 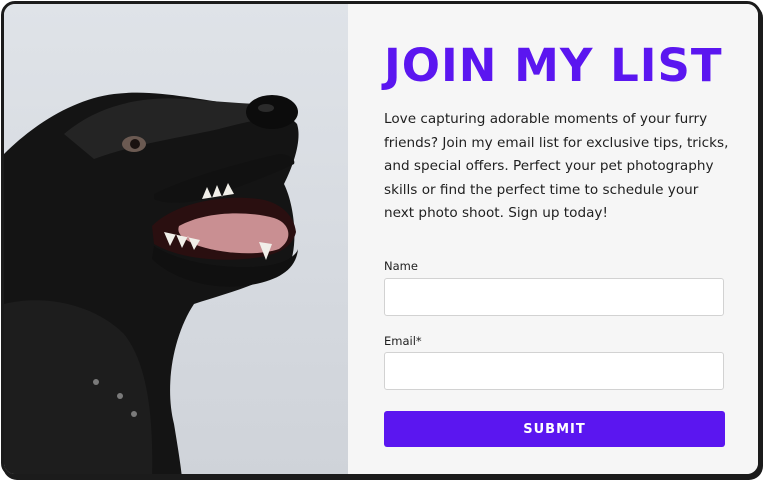 I want to click on page-title: JOIN MY LIST, so click(x=553, y=65).